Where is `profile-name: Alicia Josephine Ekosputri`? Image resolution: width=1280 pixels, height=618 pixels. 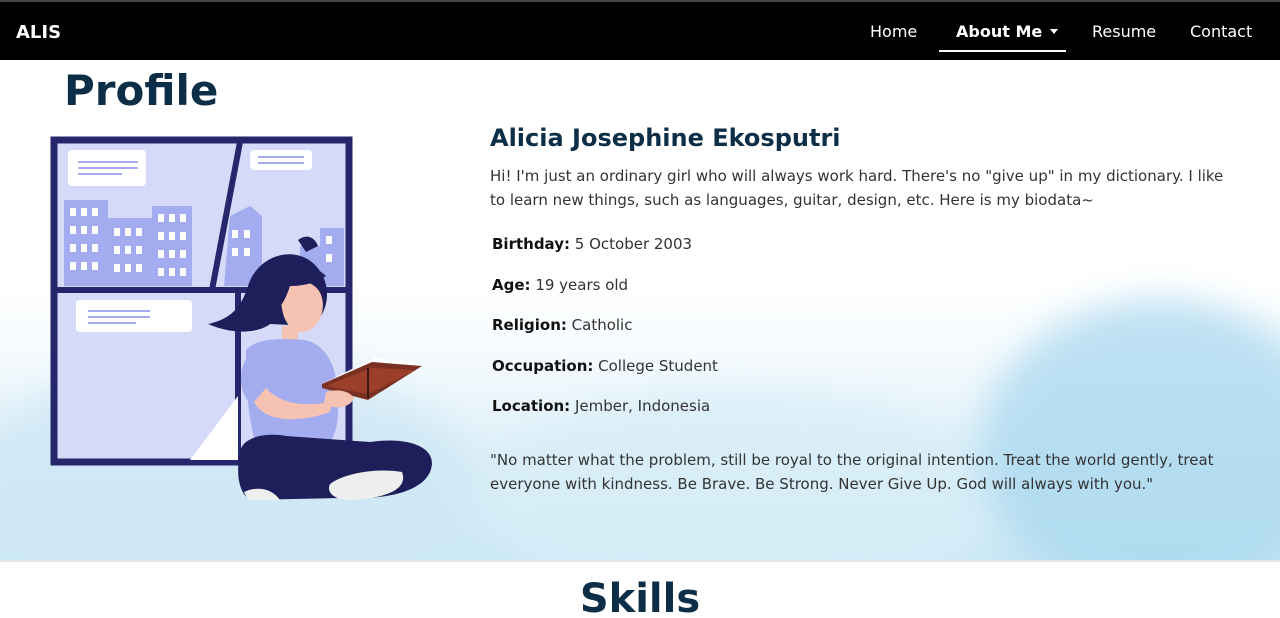
profile-name: Alicia Josephine Ekosputri is located at coordinates (665, 138).